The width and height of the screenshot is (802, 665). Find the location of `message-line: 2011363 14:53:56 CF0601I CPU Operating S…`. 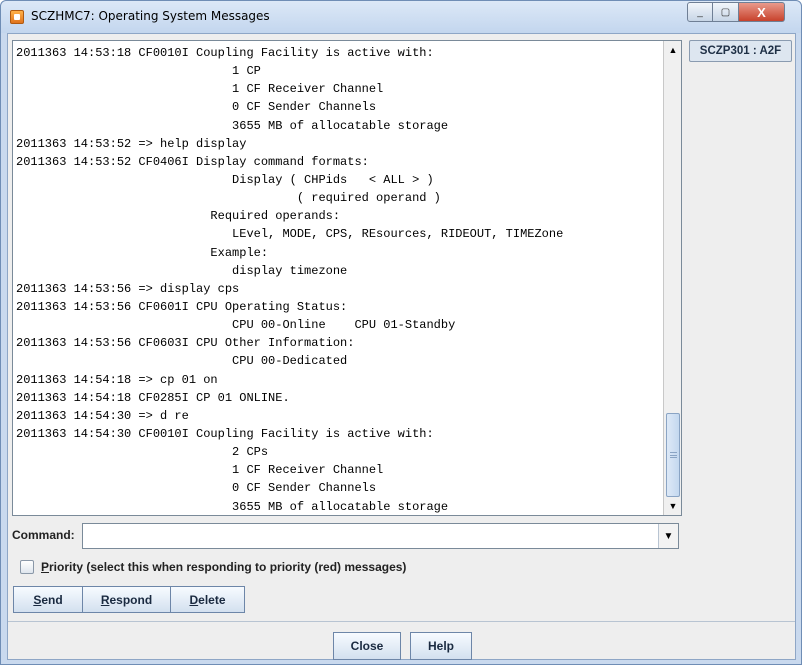

message-line: 2011363 14:53:56 CF0601I CPU Operating S… is located at coordinates (182, 306).